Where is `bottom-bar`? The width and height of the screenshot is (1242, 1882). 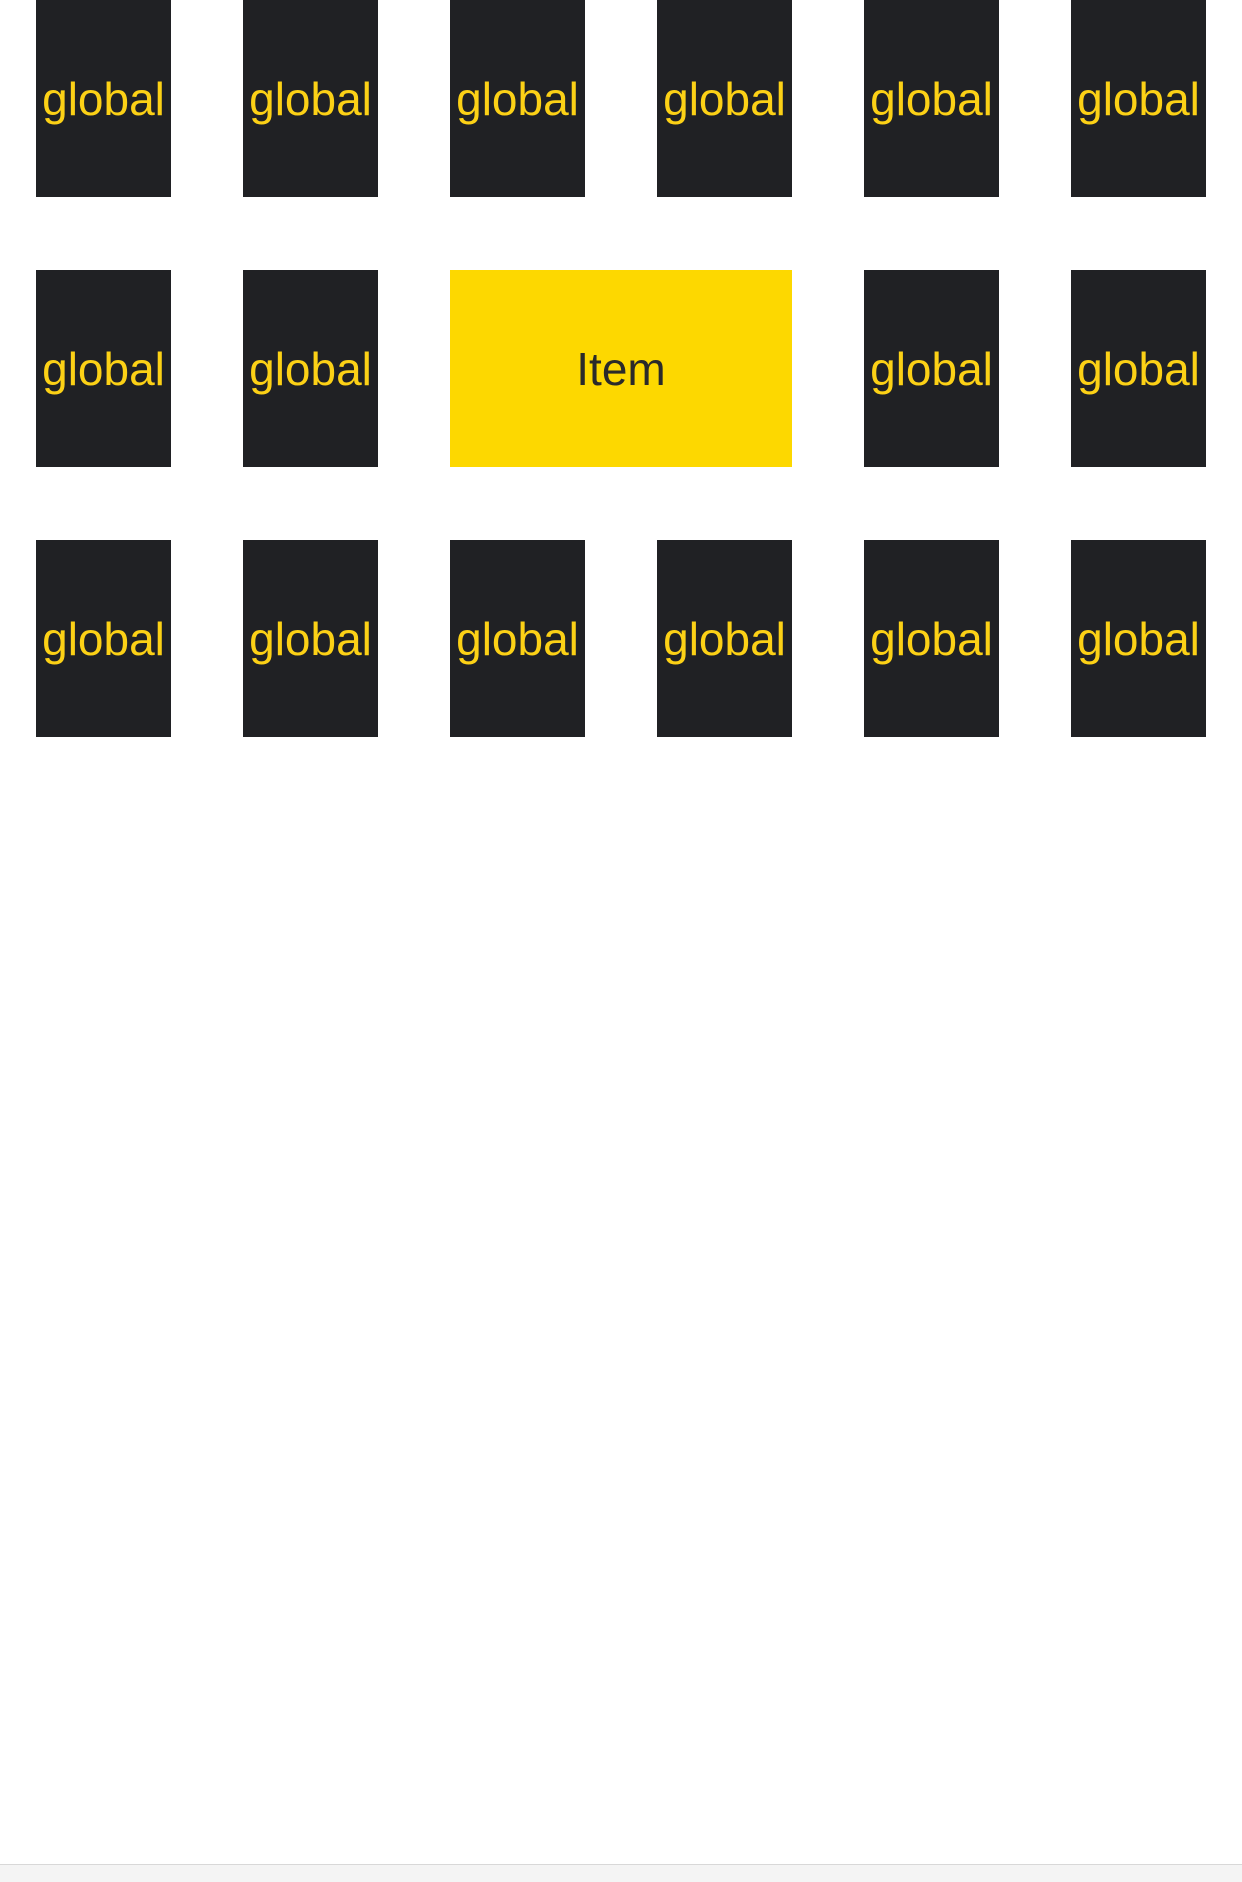
bottom-bar is located at coordinates (621, 1873).